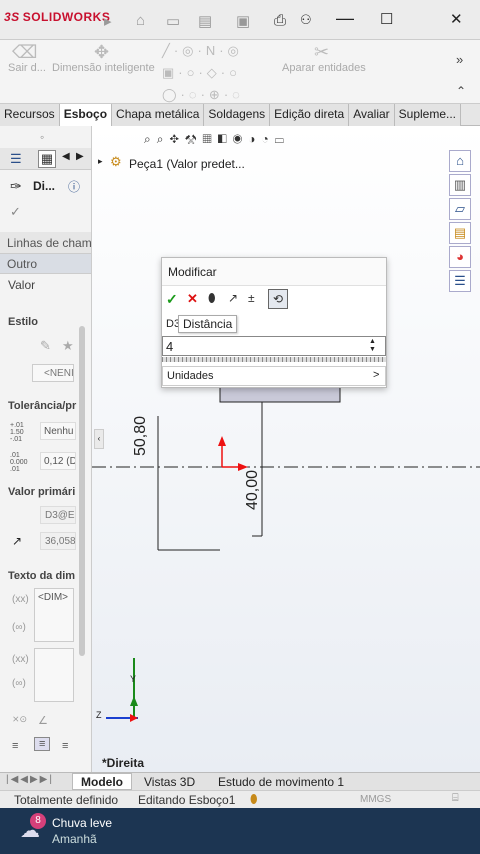 Image resolution: width=480 pixels, height=854 pixels. What do you see at coordinates (58, 541) in the screenshot?
I see `primary-value-field: 36,058` at bounding box center [58, 541].